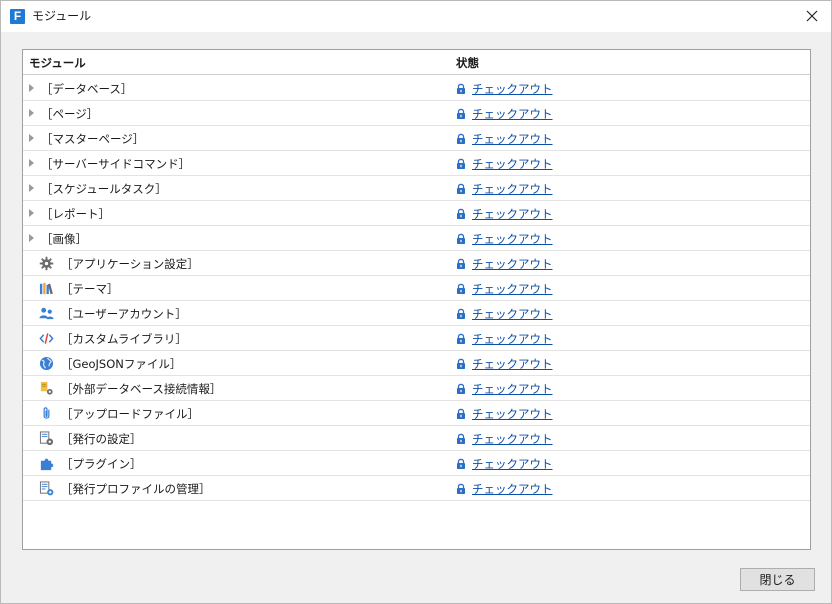  What do you see at coordinates (46, 263) in the screenshot?
I see `gear-icon` at bounding box center [46, 263].